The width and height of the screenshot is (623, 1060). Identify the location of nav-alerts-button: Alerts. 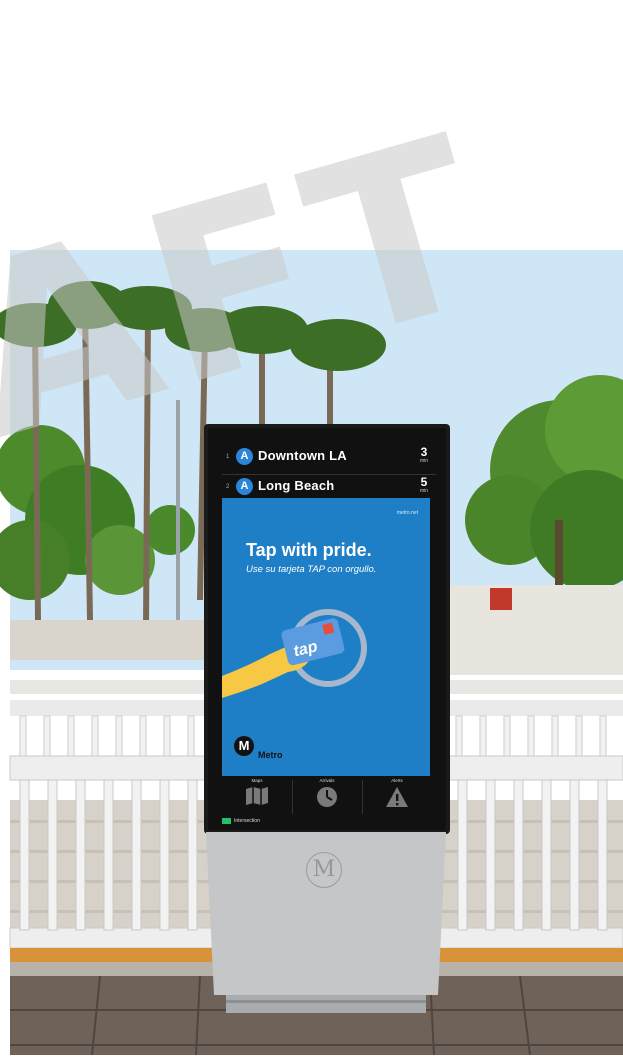
(397, 798).